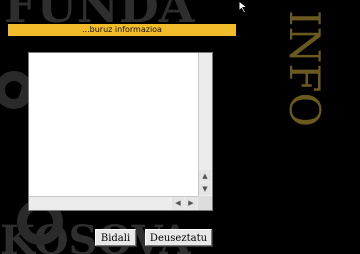  Describe the element at coordinates (205, 124) in the screenshot. I see `vertical-scrollbar: ▲ ▼` at that location.